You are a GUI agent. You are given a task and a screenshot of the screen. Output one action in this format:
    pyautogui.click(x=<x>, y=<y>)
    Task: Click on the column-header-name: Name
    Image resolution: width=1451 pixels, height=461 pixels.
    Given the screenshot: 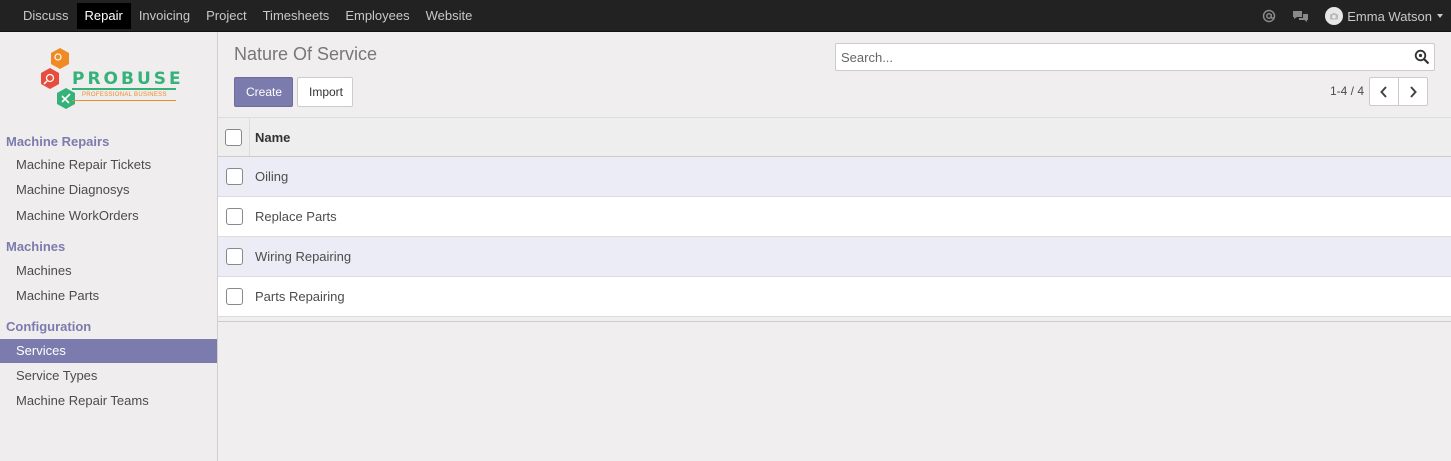 What is the action you would take?
    pyautogui.click(x=270, y=137)
    